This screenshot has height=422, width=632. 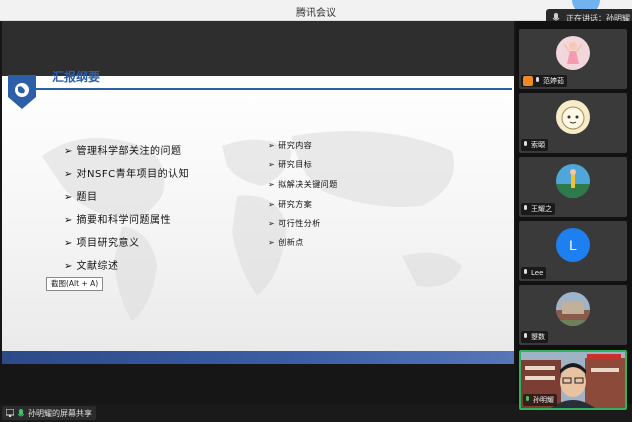 What do you see at coordinates (118, 220) in the screenshot?
I see `outline-item: ➢ 摘要和科学问题属性` at bounding box center [118, 220].